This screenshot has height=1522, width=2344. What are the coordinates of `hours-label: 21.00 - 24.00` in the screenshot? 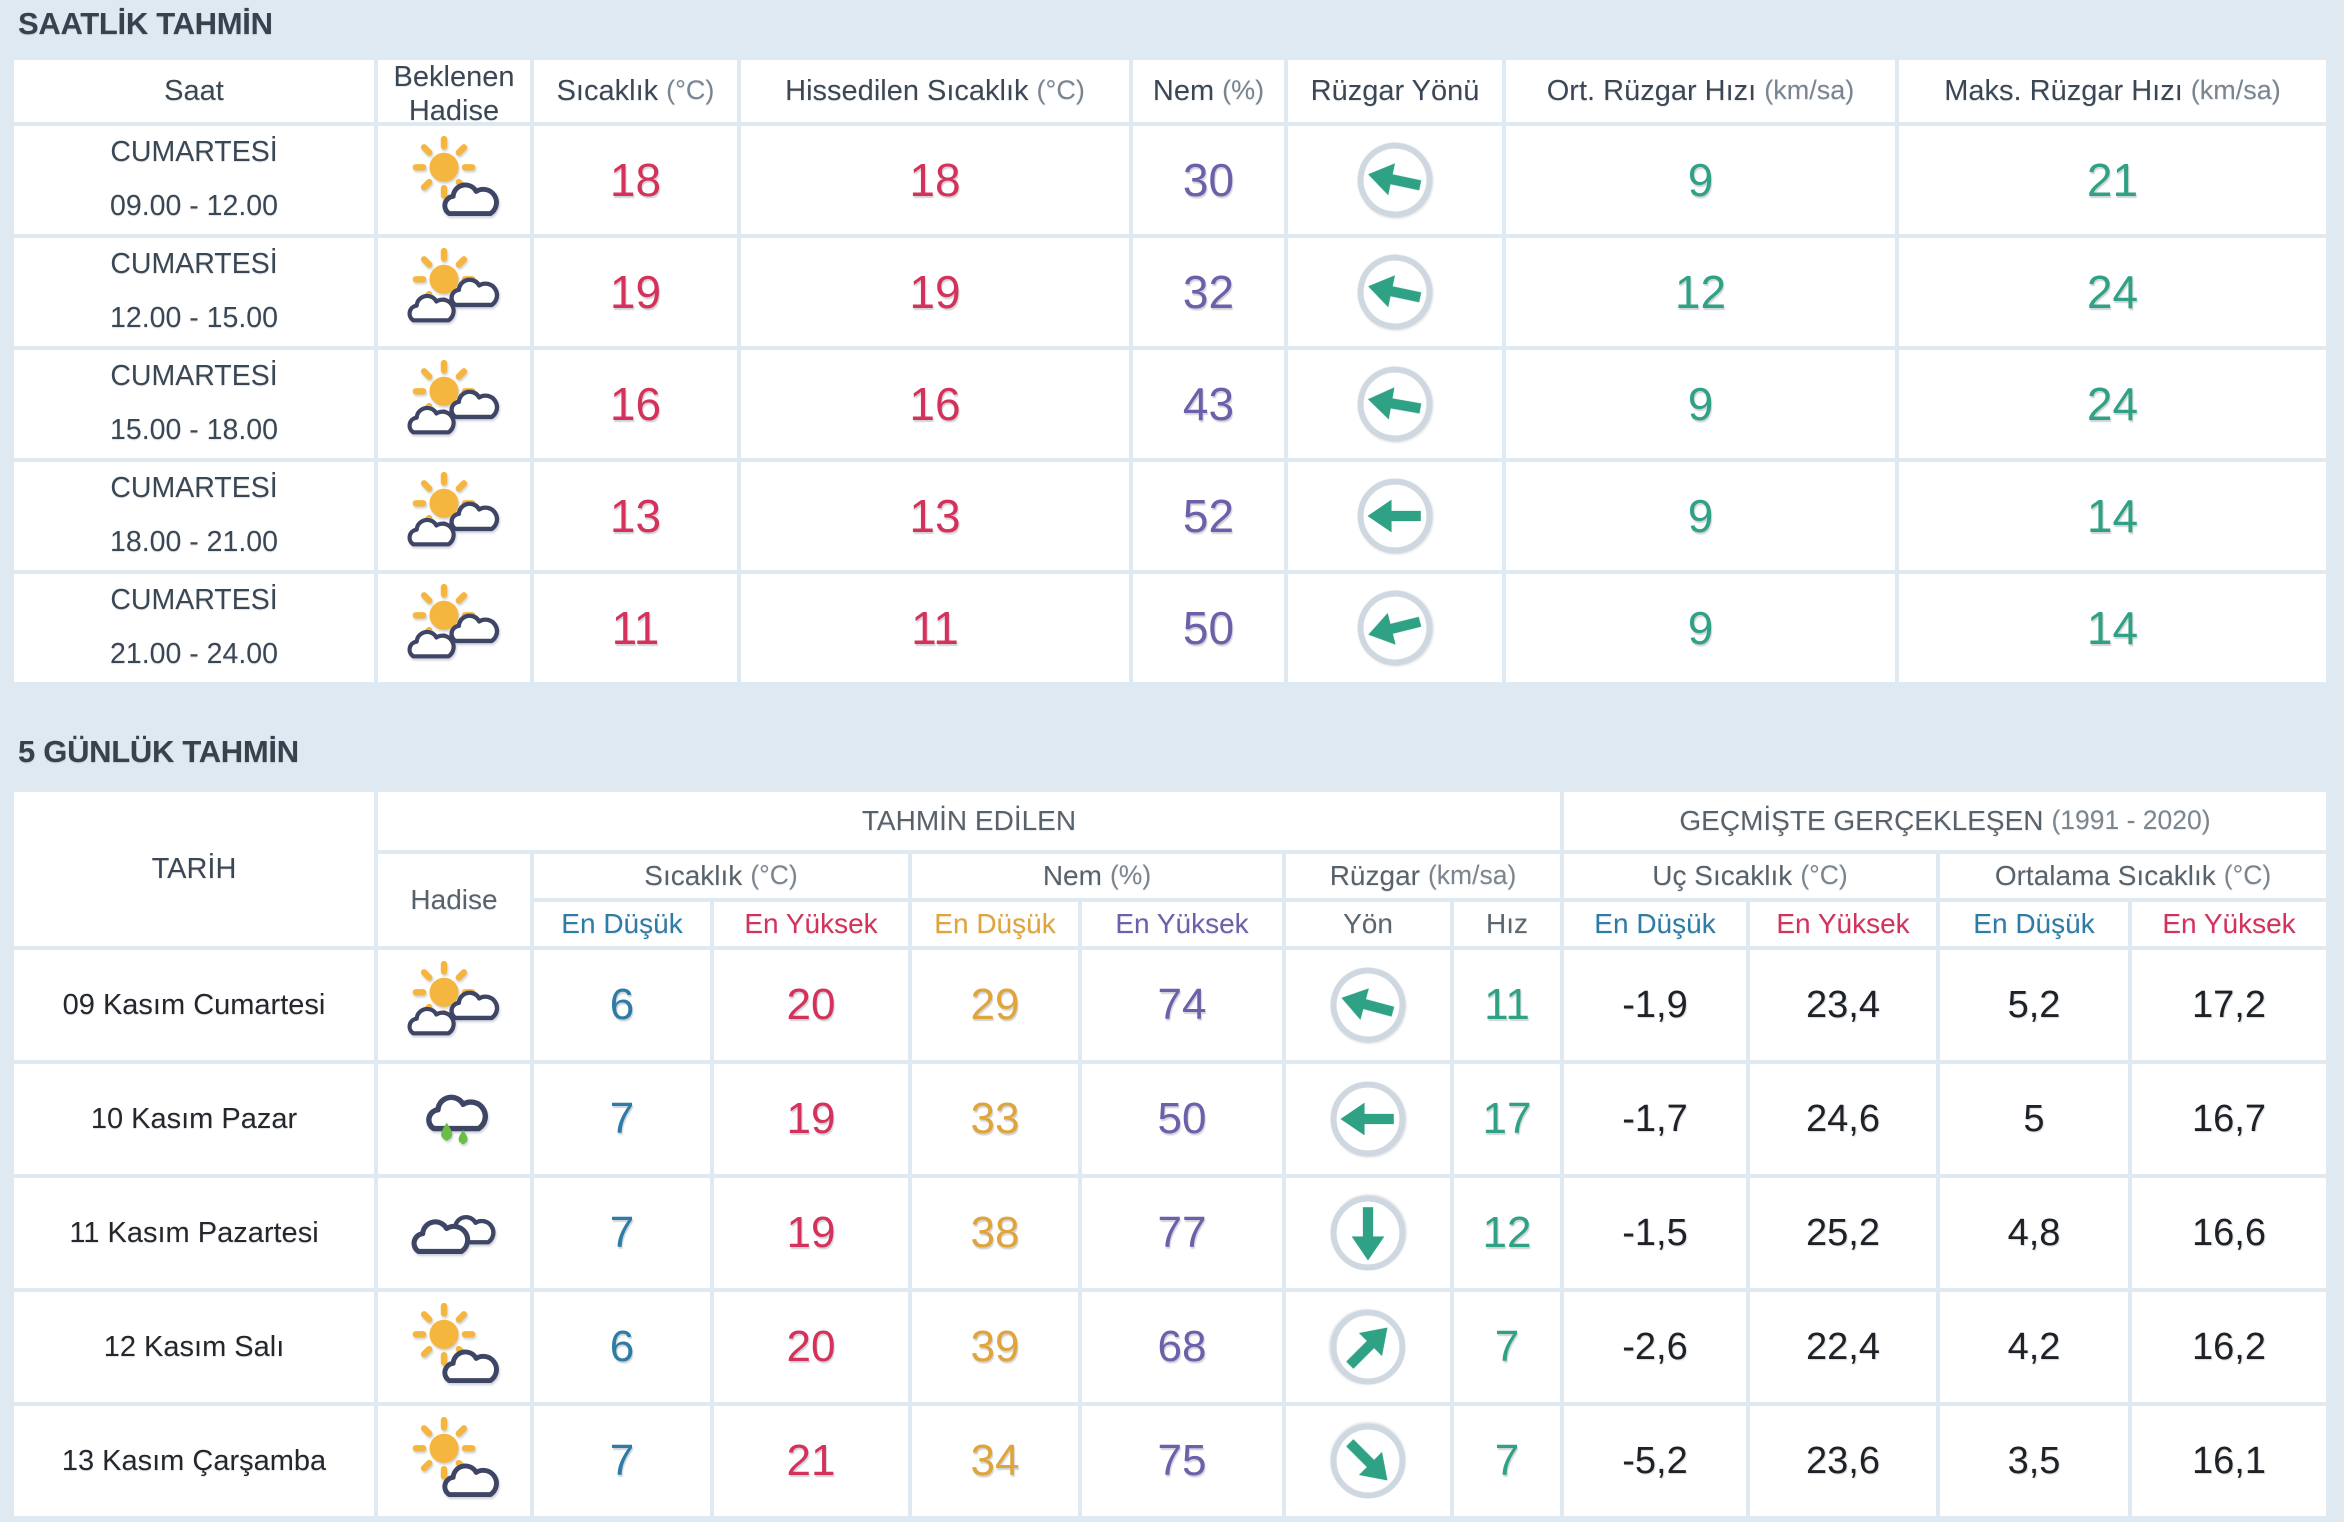 It's located at (194, 654).